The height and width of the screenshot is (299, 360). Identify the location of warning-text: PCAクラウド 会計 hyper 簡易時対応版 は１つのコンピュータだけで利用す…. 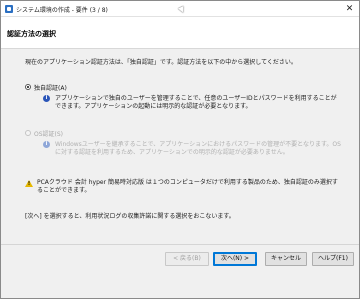
(187, 186).